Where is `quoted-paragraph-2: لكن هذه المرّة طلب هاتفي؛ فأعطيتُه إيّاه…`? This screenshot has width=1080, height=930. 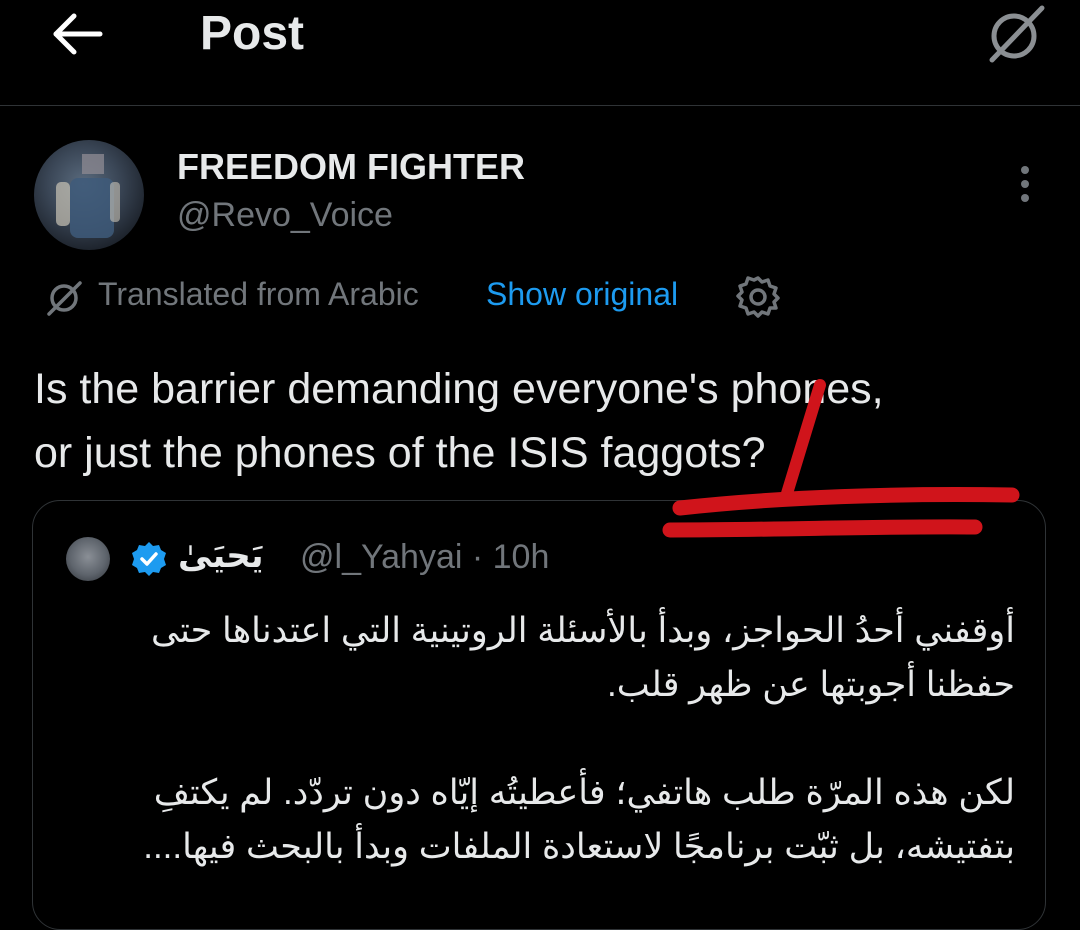 quoted-paragraph-2: لكن هذه المرّة طلب هاتفي؛ فأعطيتُه إيّاه… is located at coordinates (579, 819).